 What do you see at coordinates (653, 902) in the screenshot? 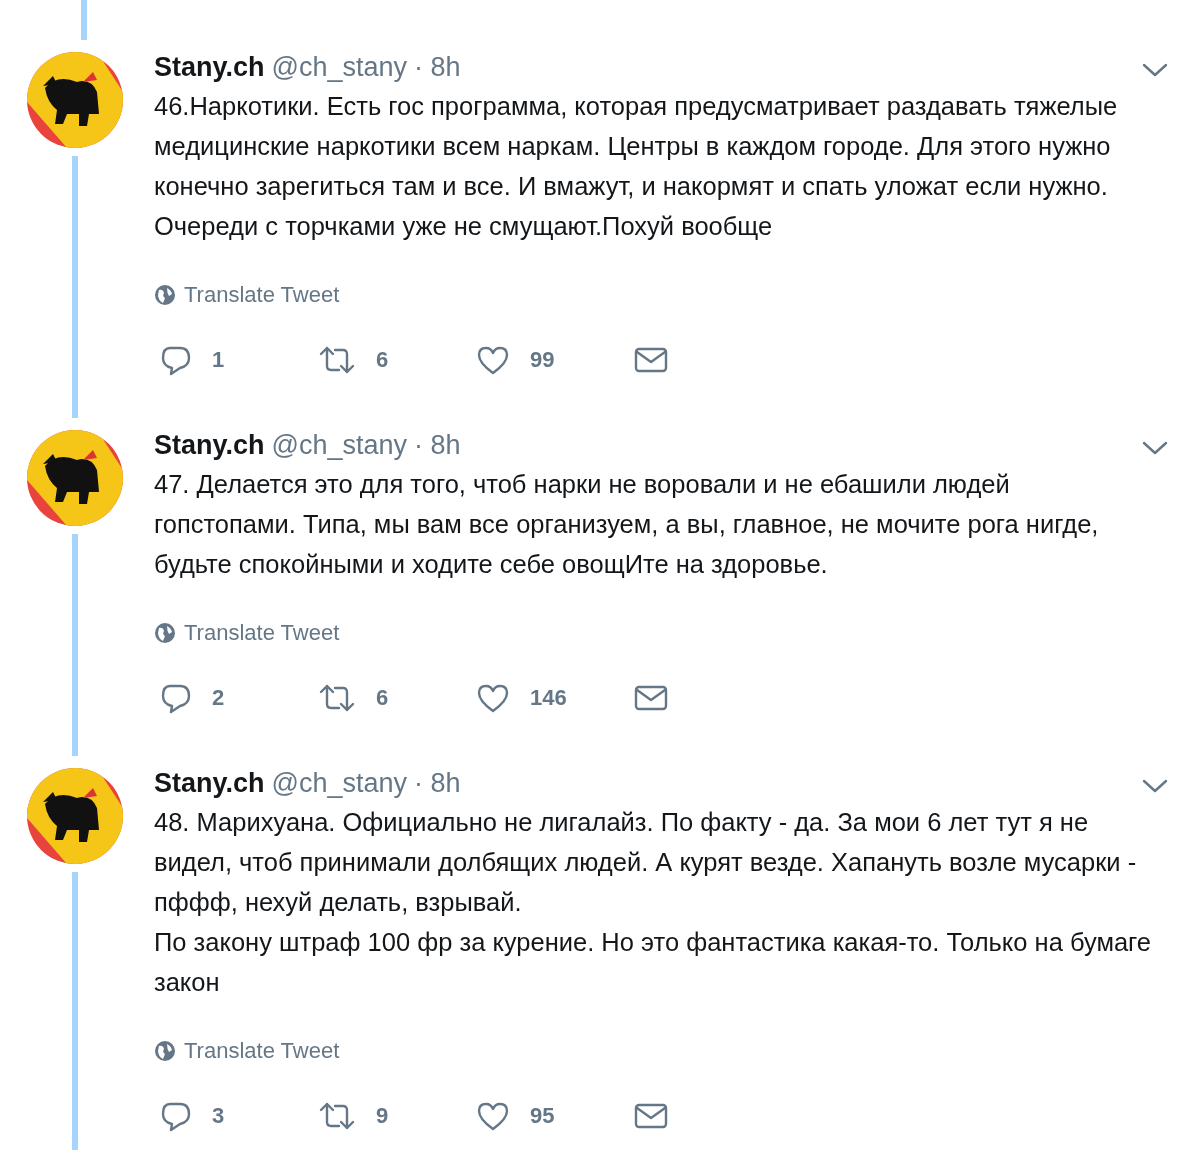
I see `tweet-text: 48. Марихуана. Официально не лигалайз. По факту - да. За мои 6 лет тут я не видел, чтоб принимали долбящих людей. А курят везде. Хапануть возле мусарки - пффф, нехуй делать, взрывай. По закону штраф 100 фр за курение. Но это фантастика какая-то. Только на бумаге закон` at bounding box center [653, 902].